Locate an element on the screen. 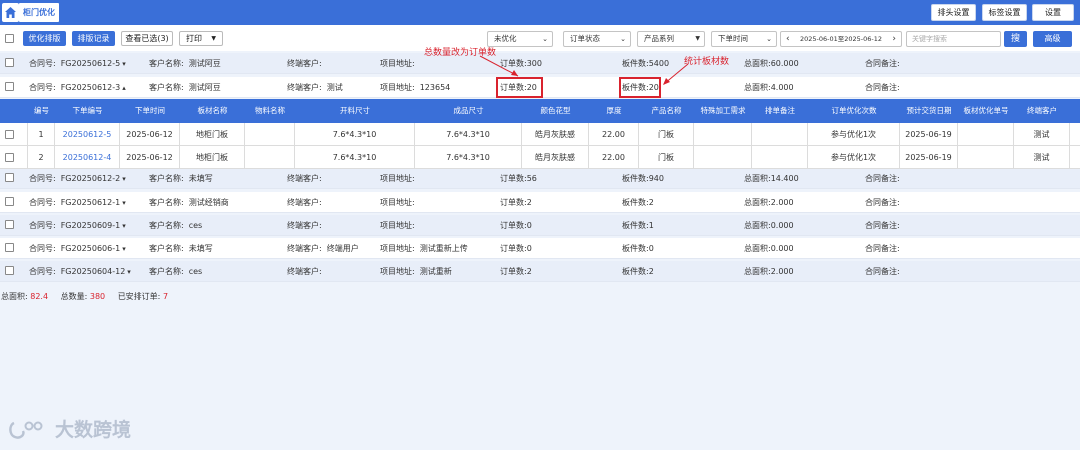 This screenshot has height=450, width=1080. layout-record-button: 排版记录 is located at coordinates (93, 38).